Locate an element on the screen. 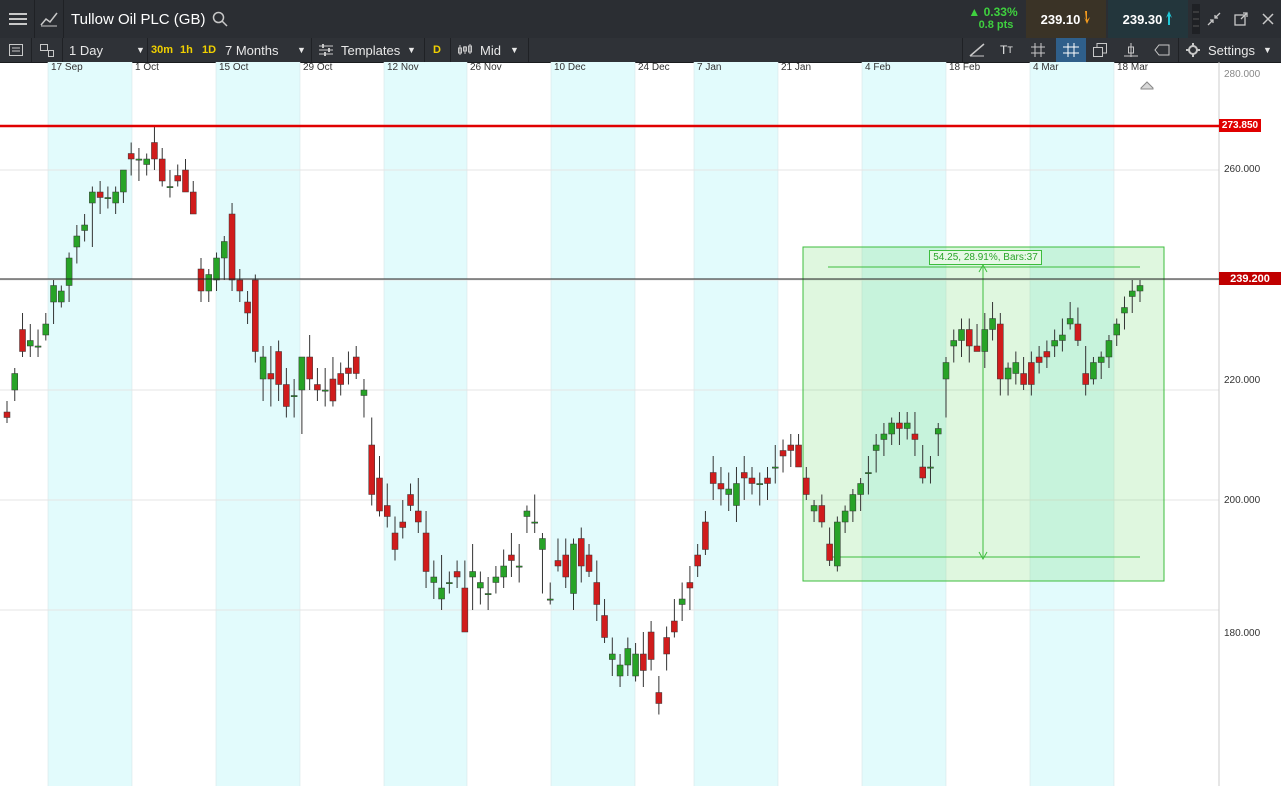 This screenshot has width=1281, height=786. settings-button: Settings is located at coordinates (1231, 50).